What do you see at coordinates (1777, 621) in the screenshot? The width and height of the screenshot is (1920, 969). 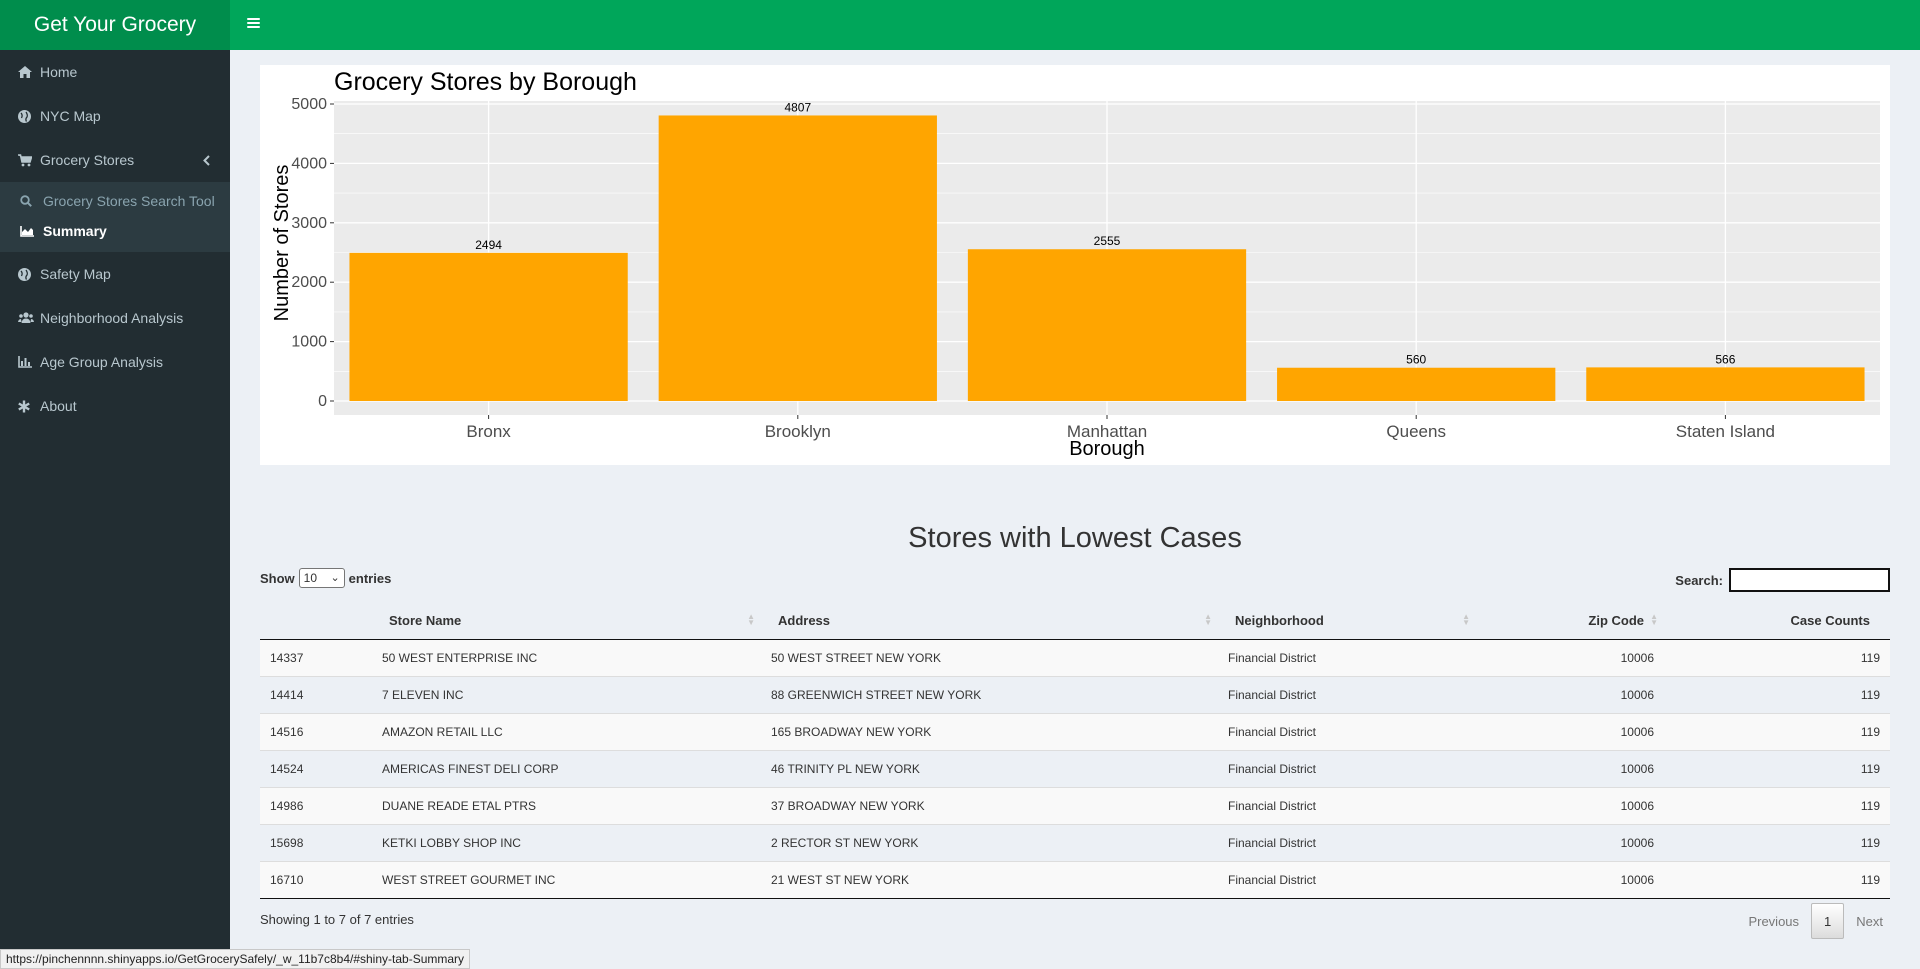 I see `column-header-case-counts: Case Counts` at bounding box center [1777, 621].